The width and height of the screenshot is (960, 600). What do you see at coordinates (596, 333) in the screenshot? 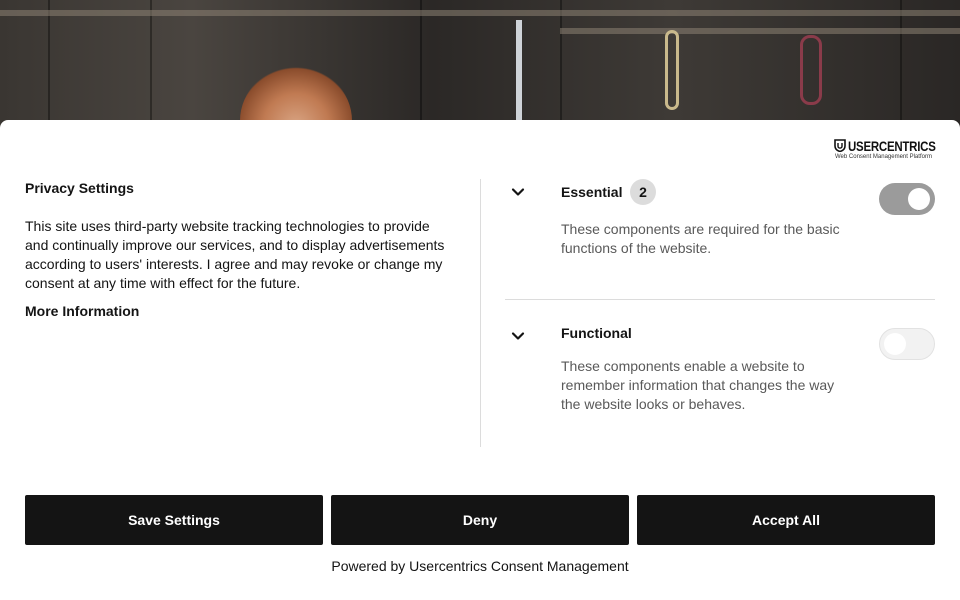
I see `category-name: Functional` at bounding box center [596, 333].